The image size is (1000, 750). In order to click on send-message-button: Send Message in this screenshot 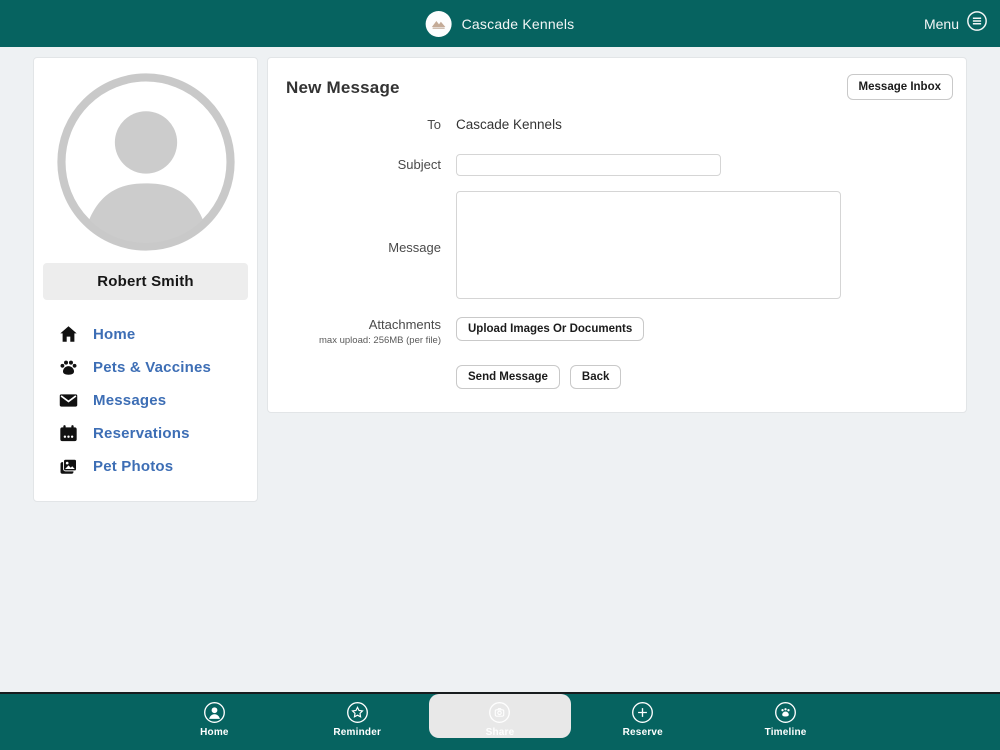, I will do `click(508, 377)`.